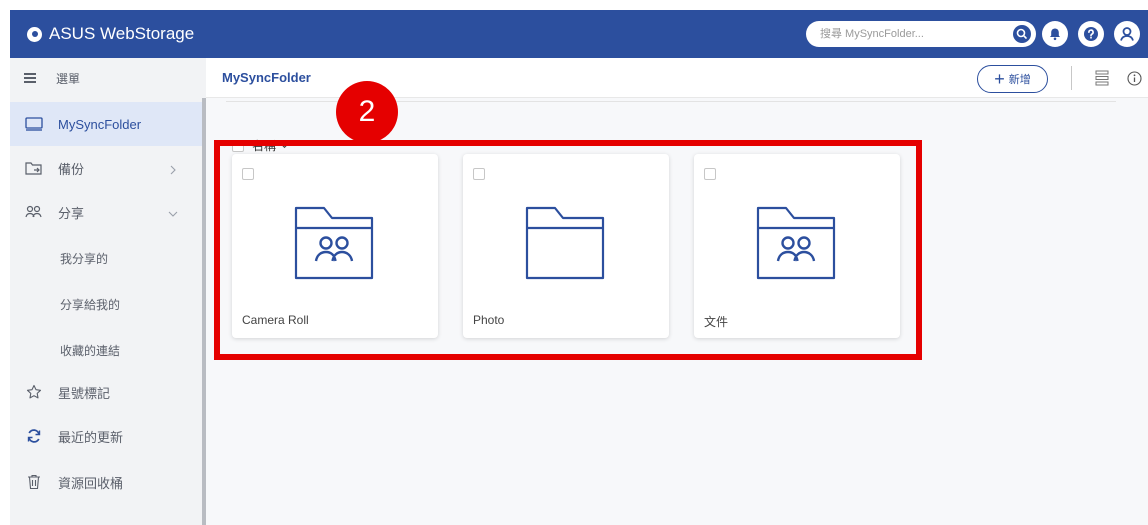 The width and height of the screenshot is (1148, 525). What do you see at coordinates (1134, 78) in the screenshot?
I see `info-icon` at bounding box center [1134, 78].